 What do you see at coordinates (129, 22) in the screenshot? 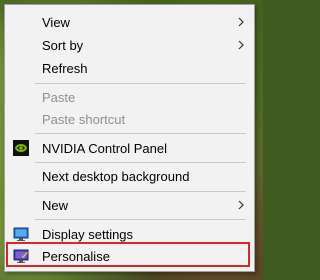
I see `menu-item-view: View` at bounding box center [129, 22].